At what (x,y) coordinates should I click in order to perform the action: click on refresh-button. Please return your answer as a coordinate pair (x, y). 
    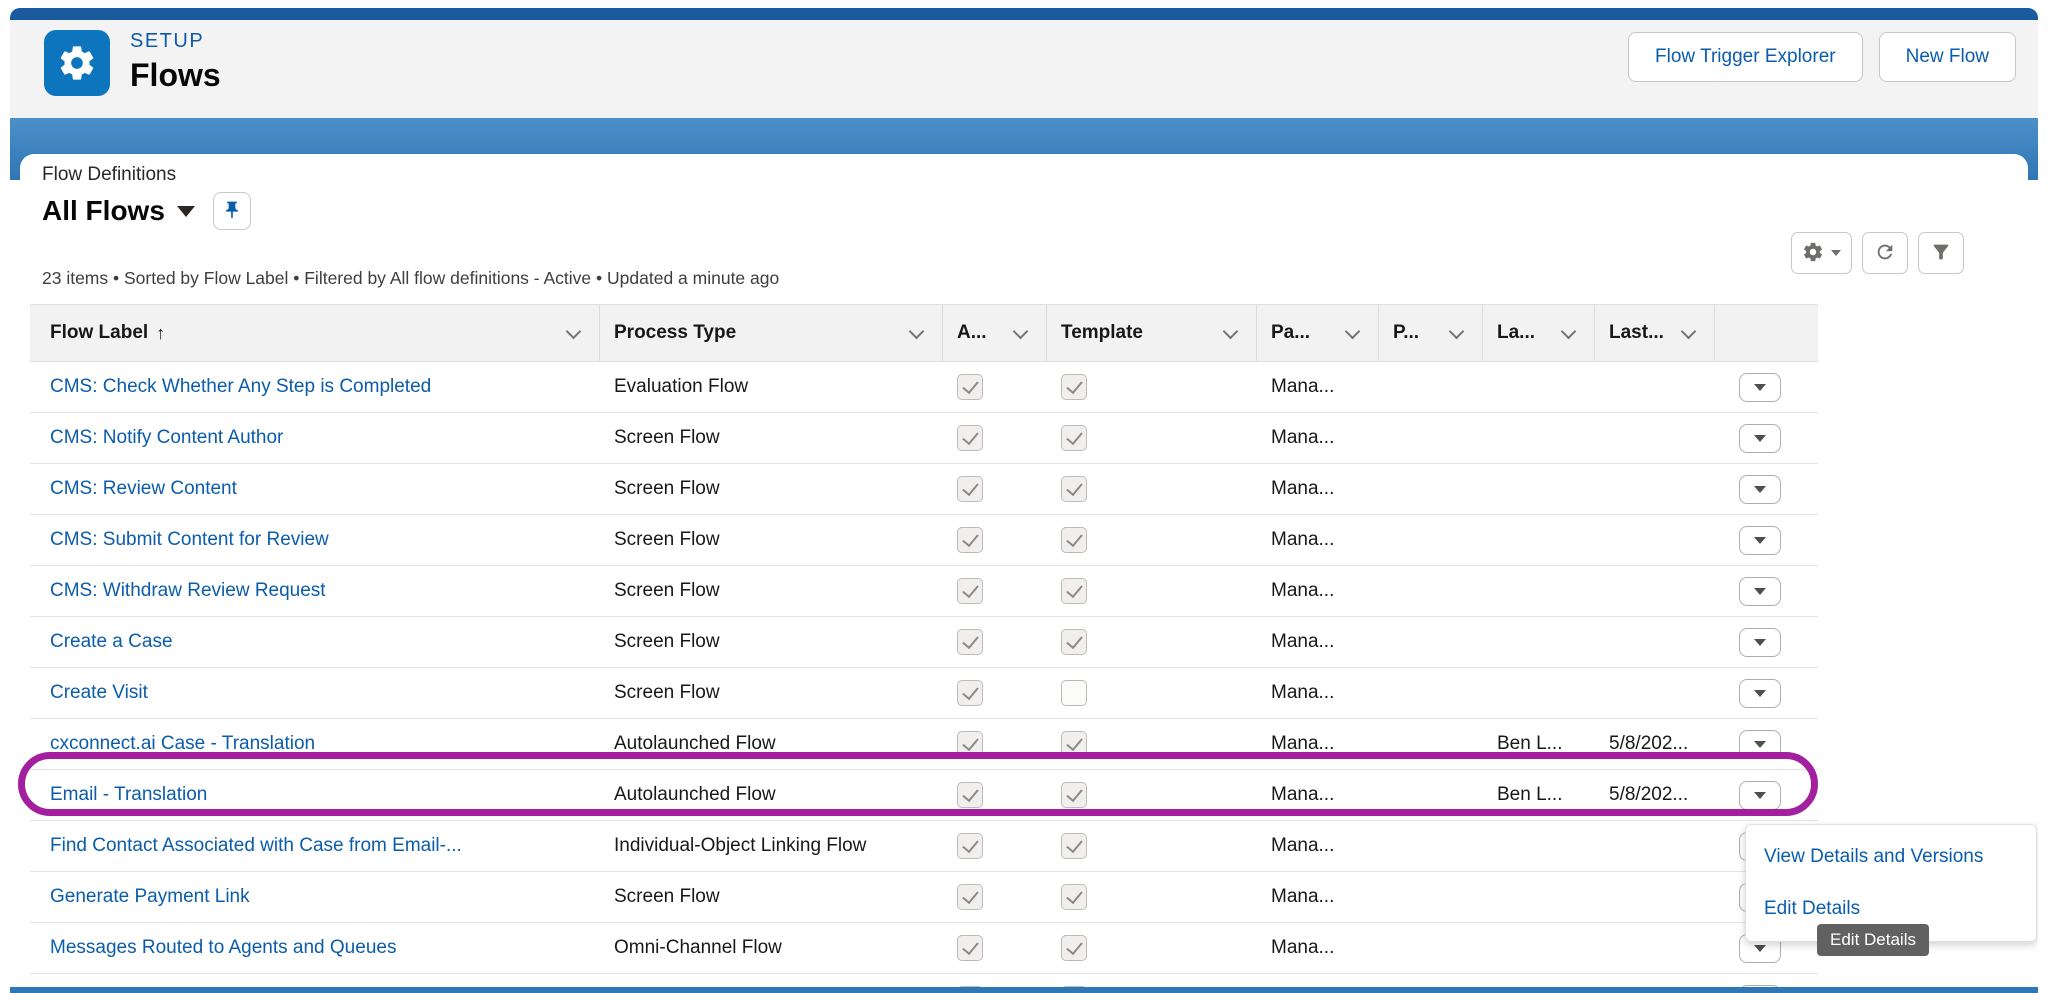
    Looking at the image, I should click on (1885, 253).